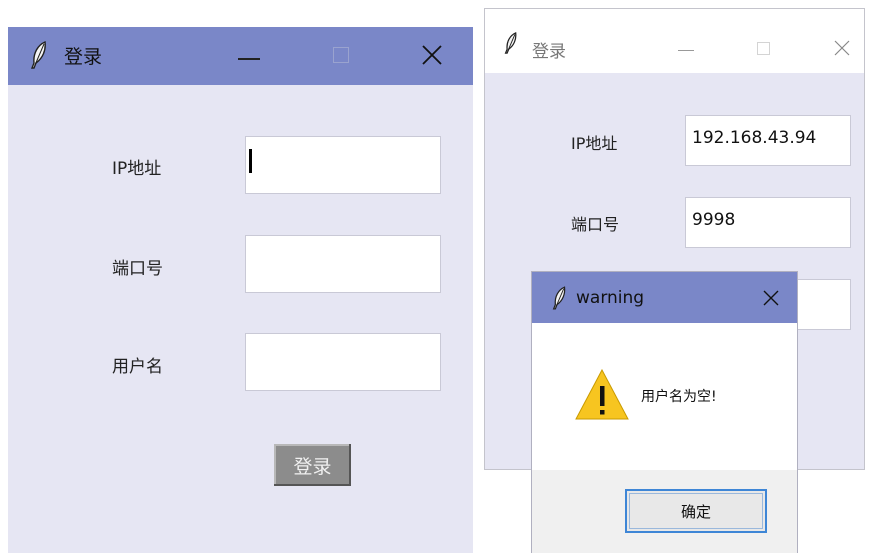  I want to click on warning-message: 用户名为空!, so click(679, 397).